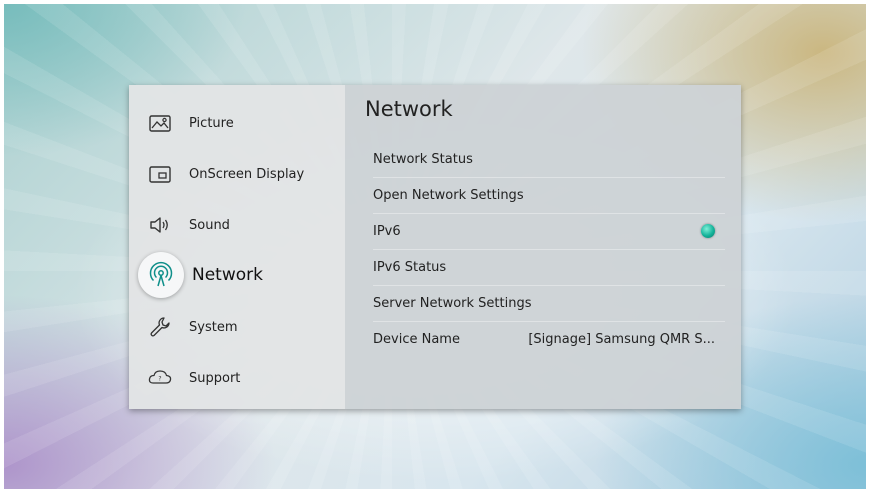  I want to click on menu-row-network-status: Network Status, so click(549, 159).